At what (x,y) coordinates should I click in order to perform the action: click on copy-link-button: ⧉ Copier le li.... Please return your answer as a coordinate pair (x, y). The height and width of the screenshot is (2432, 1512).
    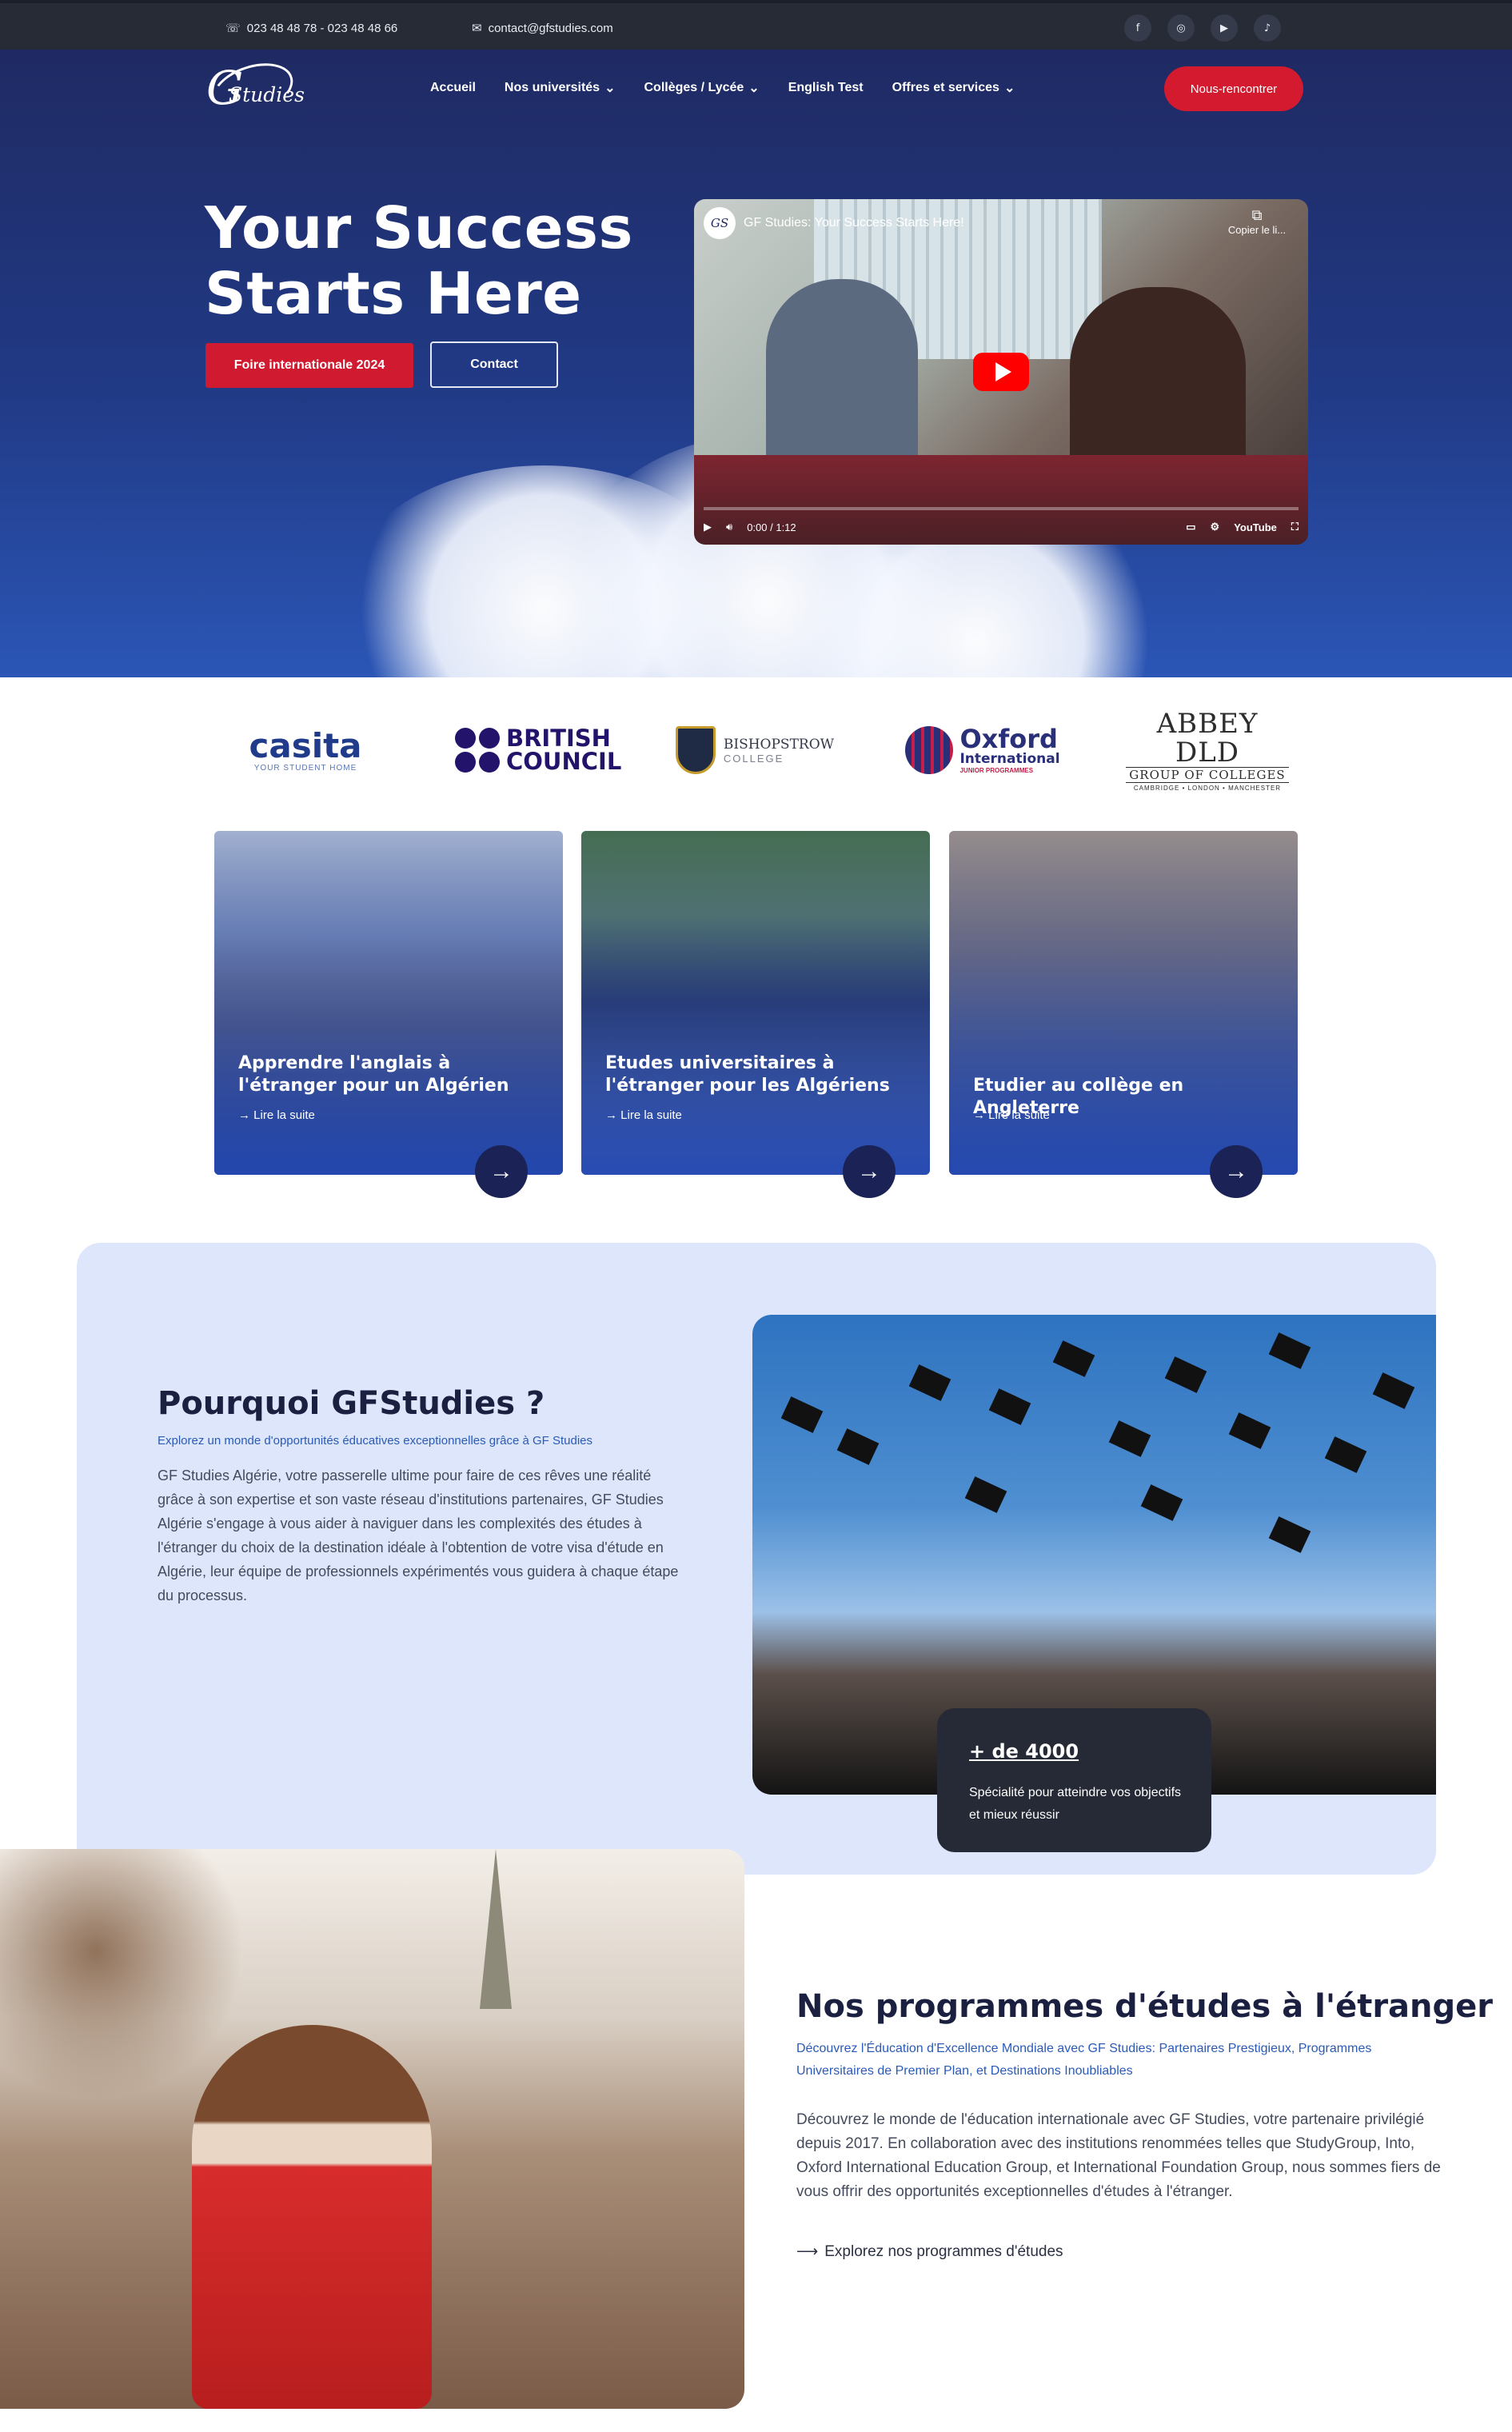
    Looking at the image, I should click on (1257, 221).